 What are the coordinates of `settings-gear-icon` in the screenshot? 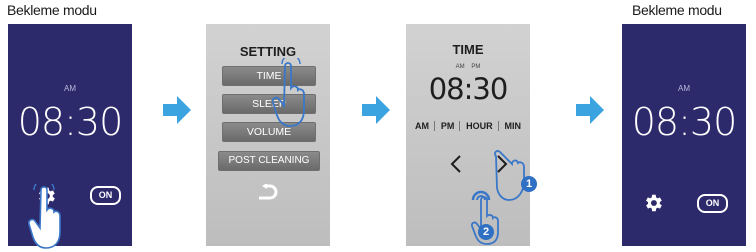 It's located at (653, 203).